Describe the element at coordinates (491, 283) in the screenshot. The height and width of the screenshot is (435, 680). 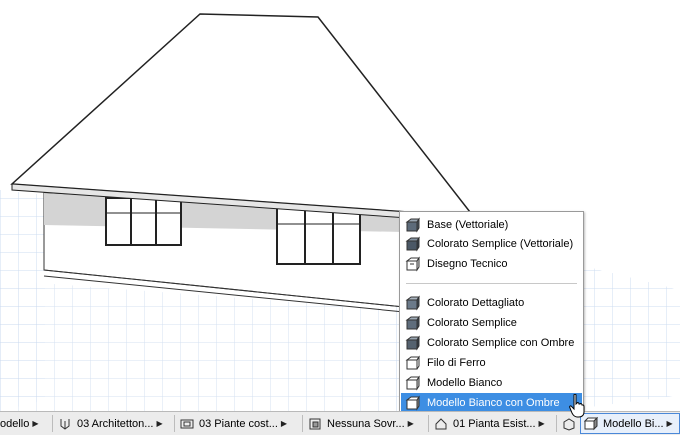
I see `menu-separator` at that location.